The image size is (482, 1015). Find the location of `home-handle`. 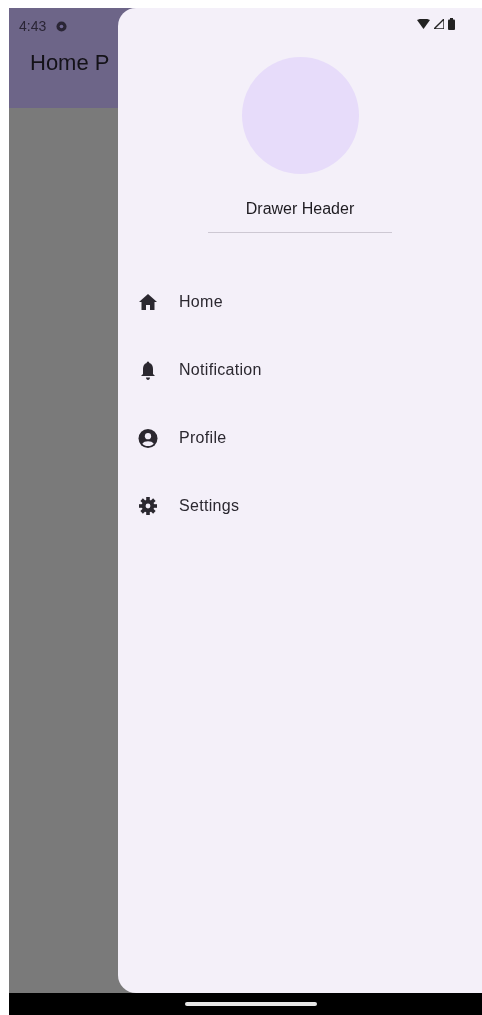

home-handle is located at coordinates (250, 1004).